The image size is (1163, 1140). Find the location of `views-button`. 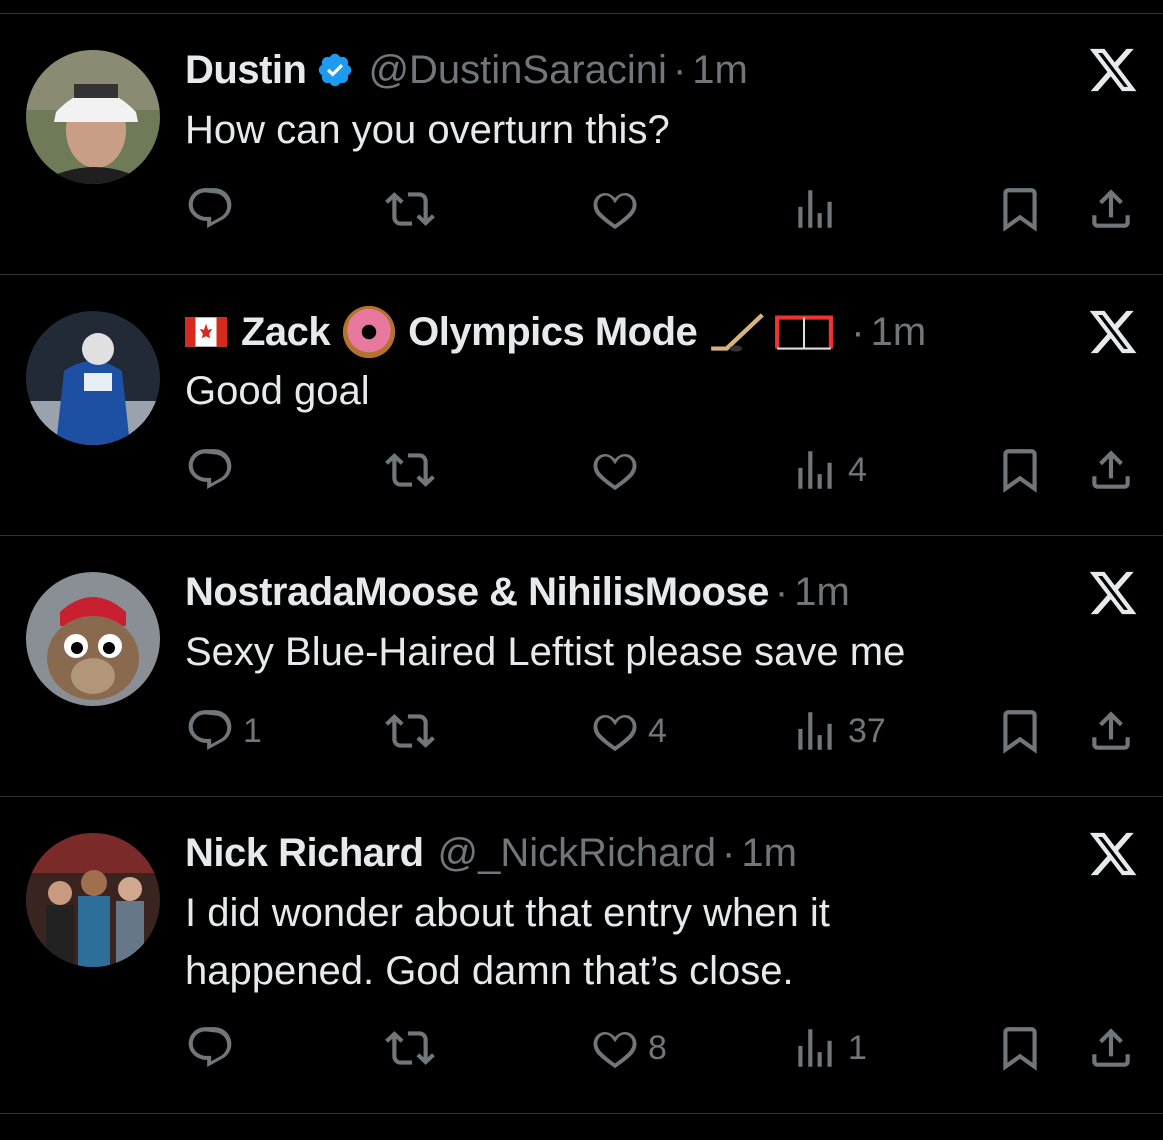

views-button is located at coordinates (819, 209).